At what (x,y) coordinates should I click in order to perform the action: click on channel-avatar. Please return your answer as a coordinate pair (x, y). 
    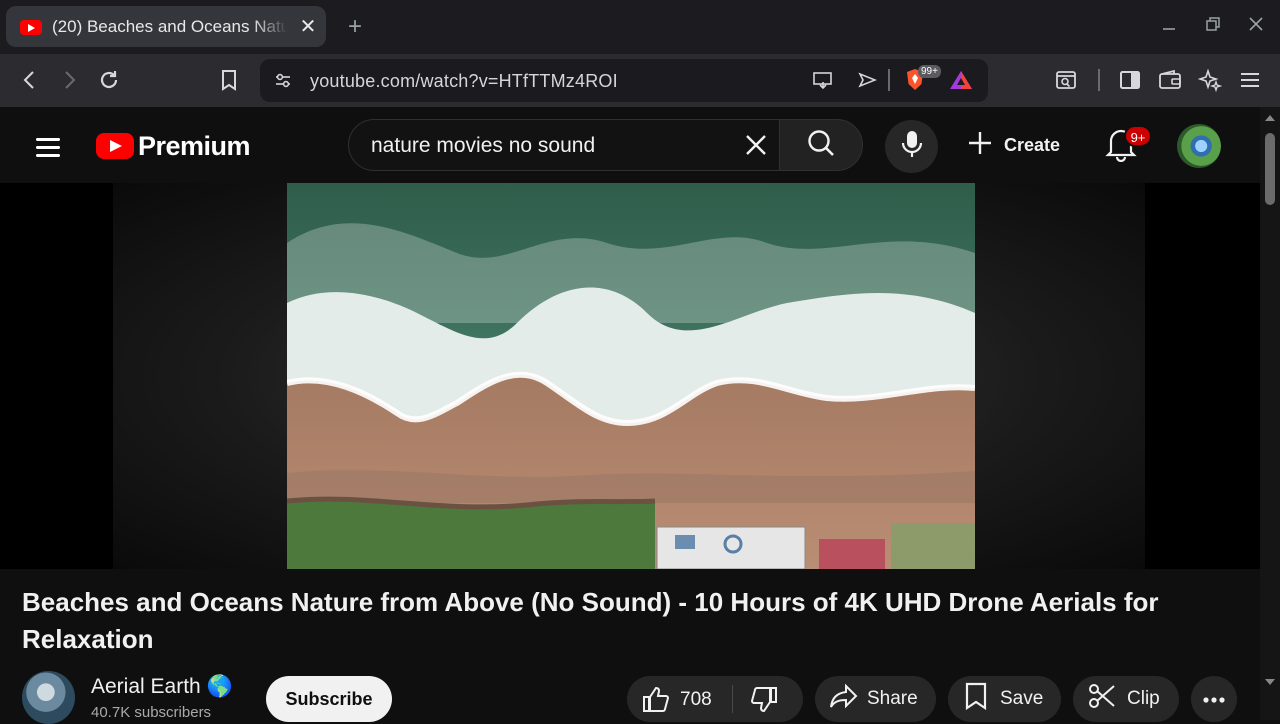
    Looking at the image, I should click on (48, 697).